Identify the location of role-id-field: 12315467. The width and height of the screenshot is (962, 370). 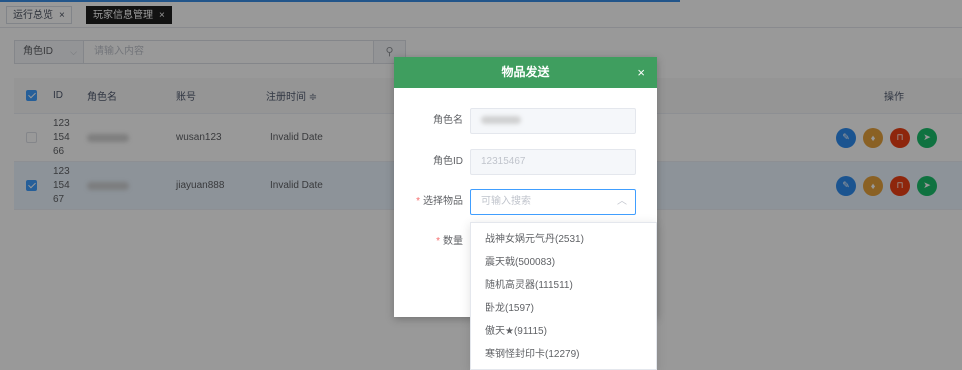
(553, 162).